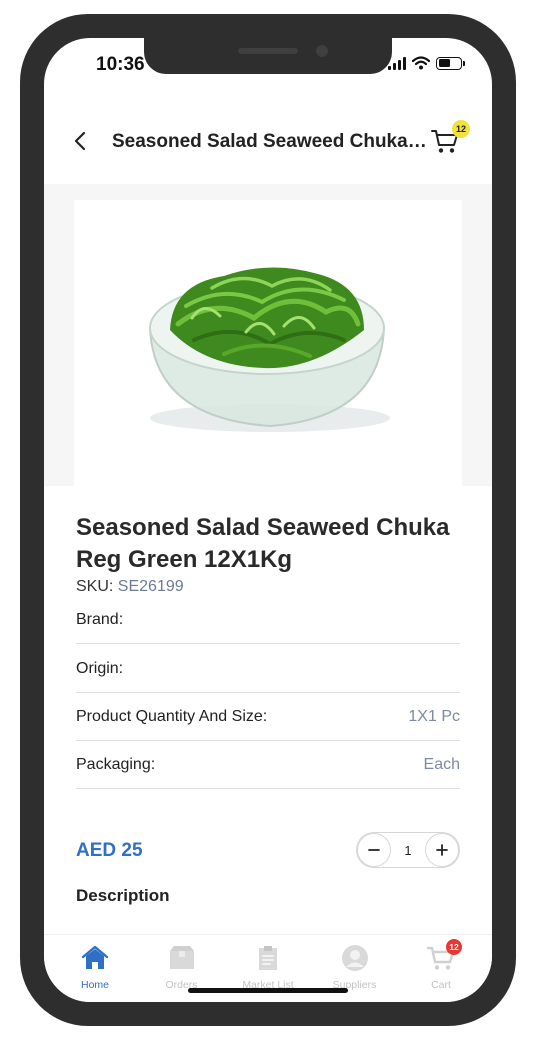 This screenshot has height=1040, width=538. Describe the element at coordinates (268, 669) in the screenshot. I see `spec-row-origin: Origin:` at that location.